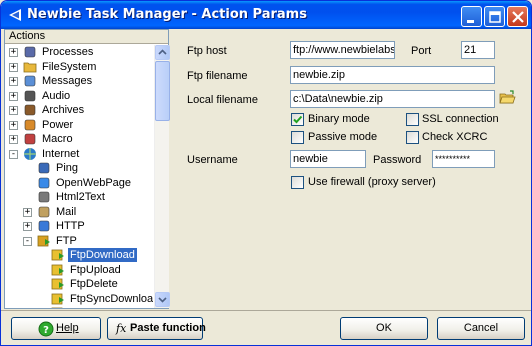 The image size is (532, 346). What do you see at coordinates (454, 137) in the screenshot?
I see `check-xcrc-label: Check XCRC` at bounding box center [454, 137].